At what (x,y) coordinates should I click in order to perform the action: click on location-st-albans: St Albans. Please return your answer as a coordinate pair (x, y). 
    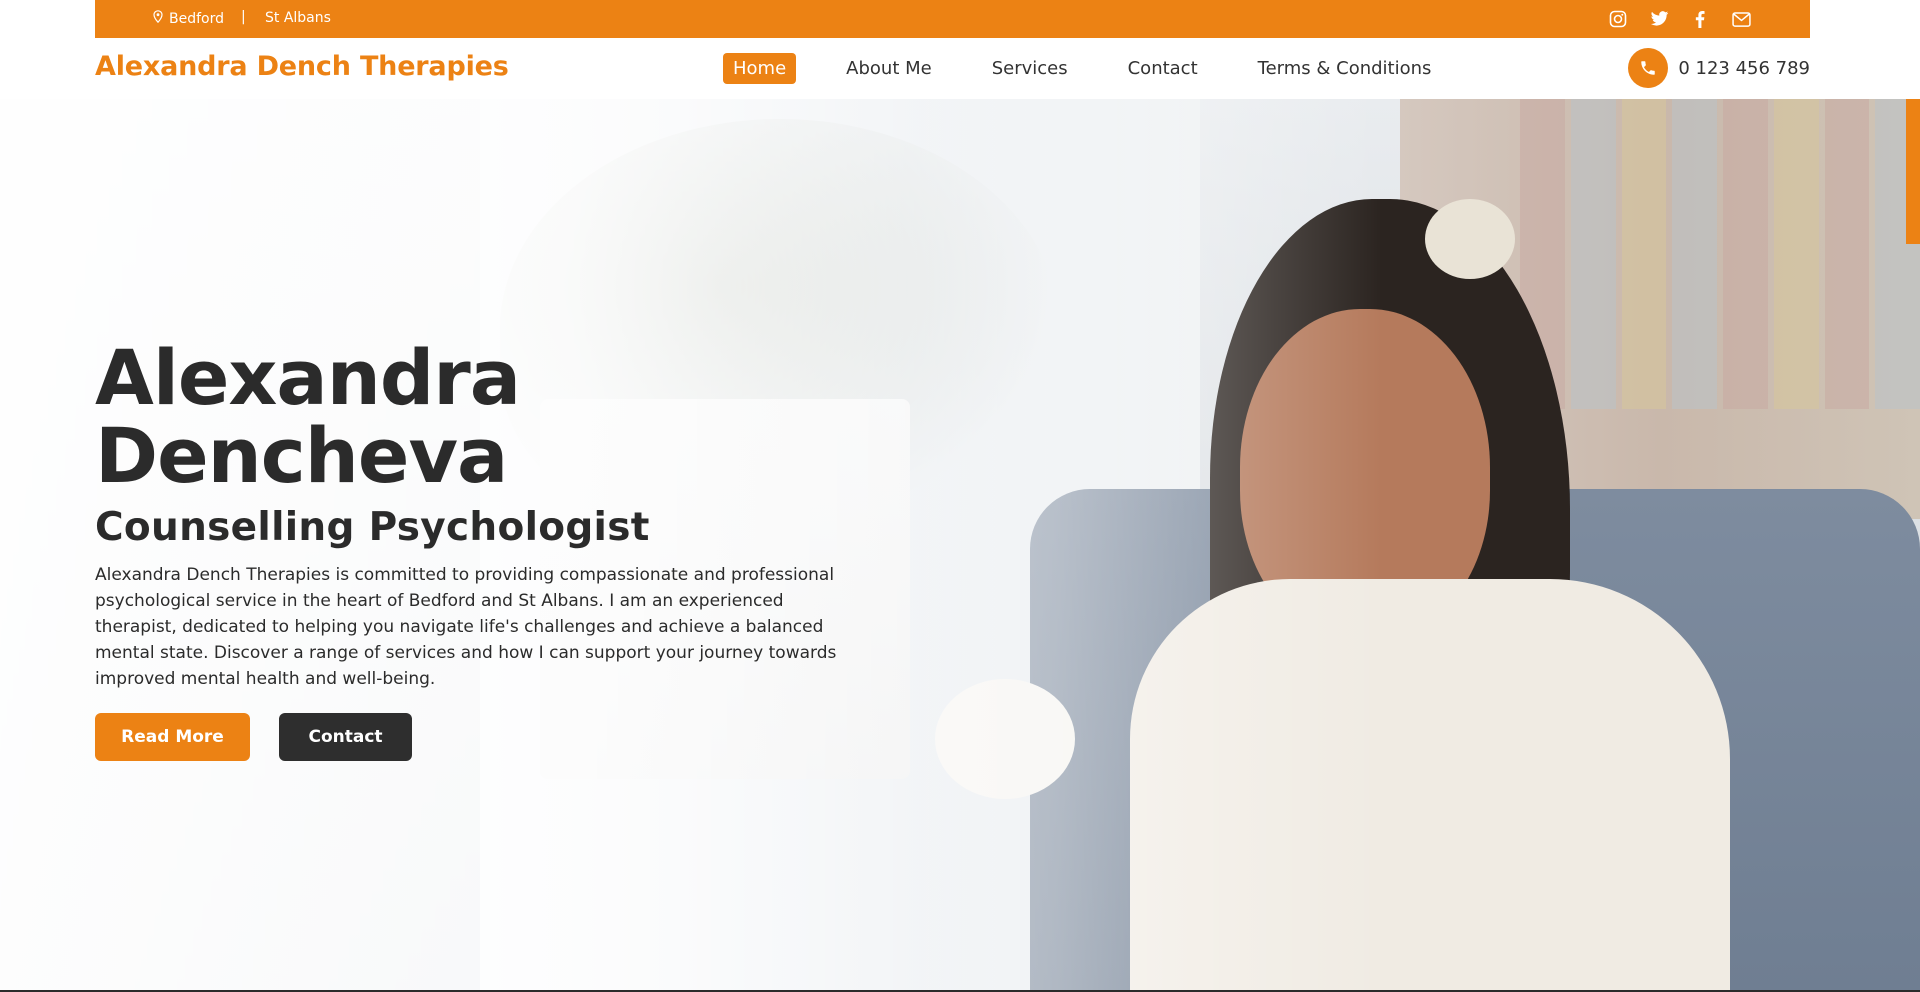
    Looking at the image, I should click on (298, 18).